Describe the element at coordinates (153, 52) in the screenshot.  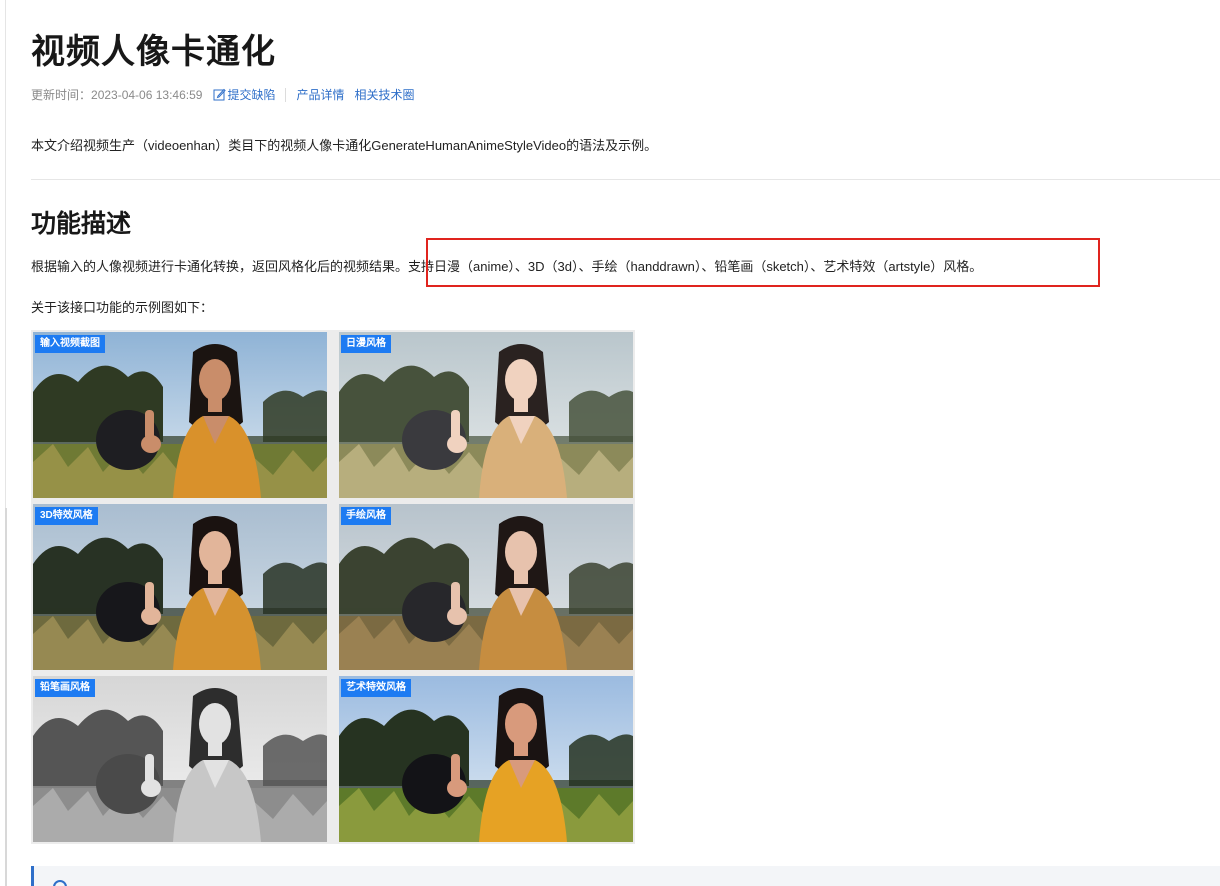
I see `page-title: 视频人像卡通化` at that location.